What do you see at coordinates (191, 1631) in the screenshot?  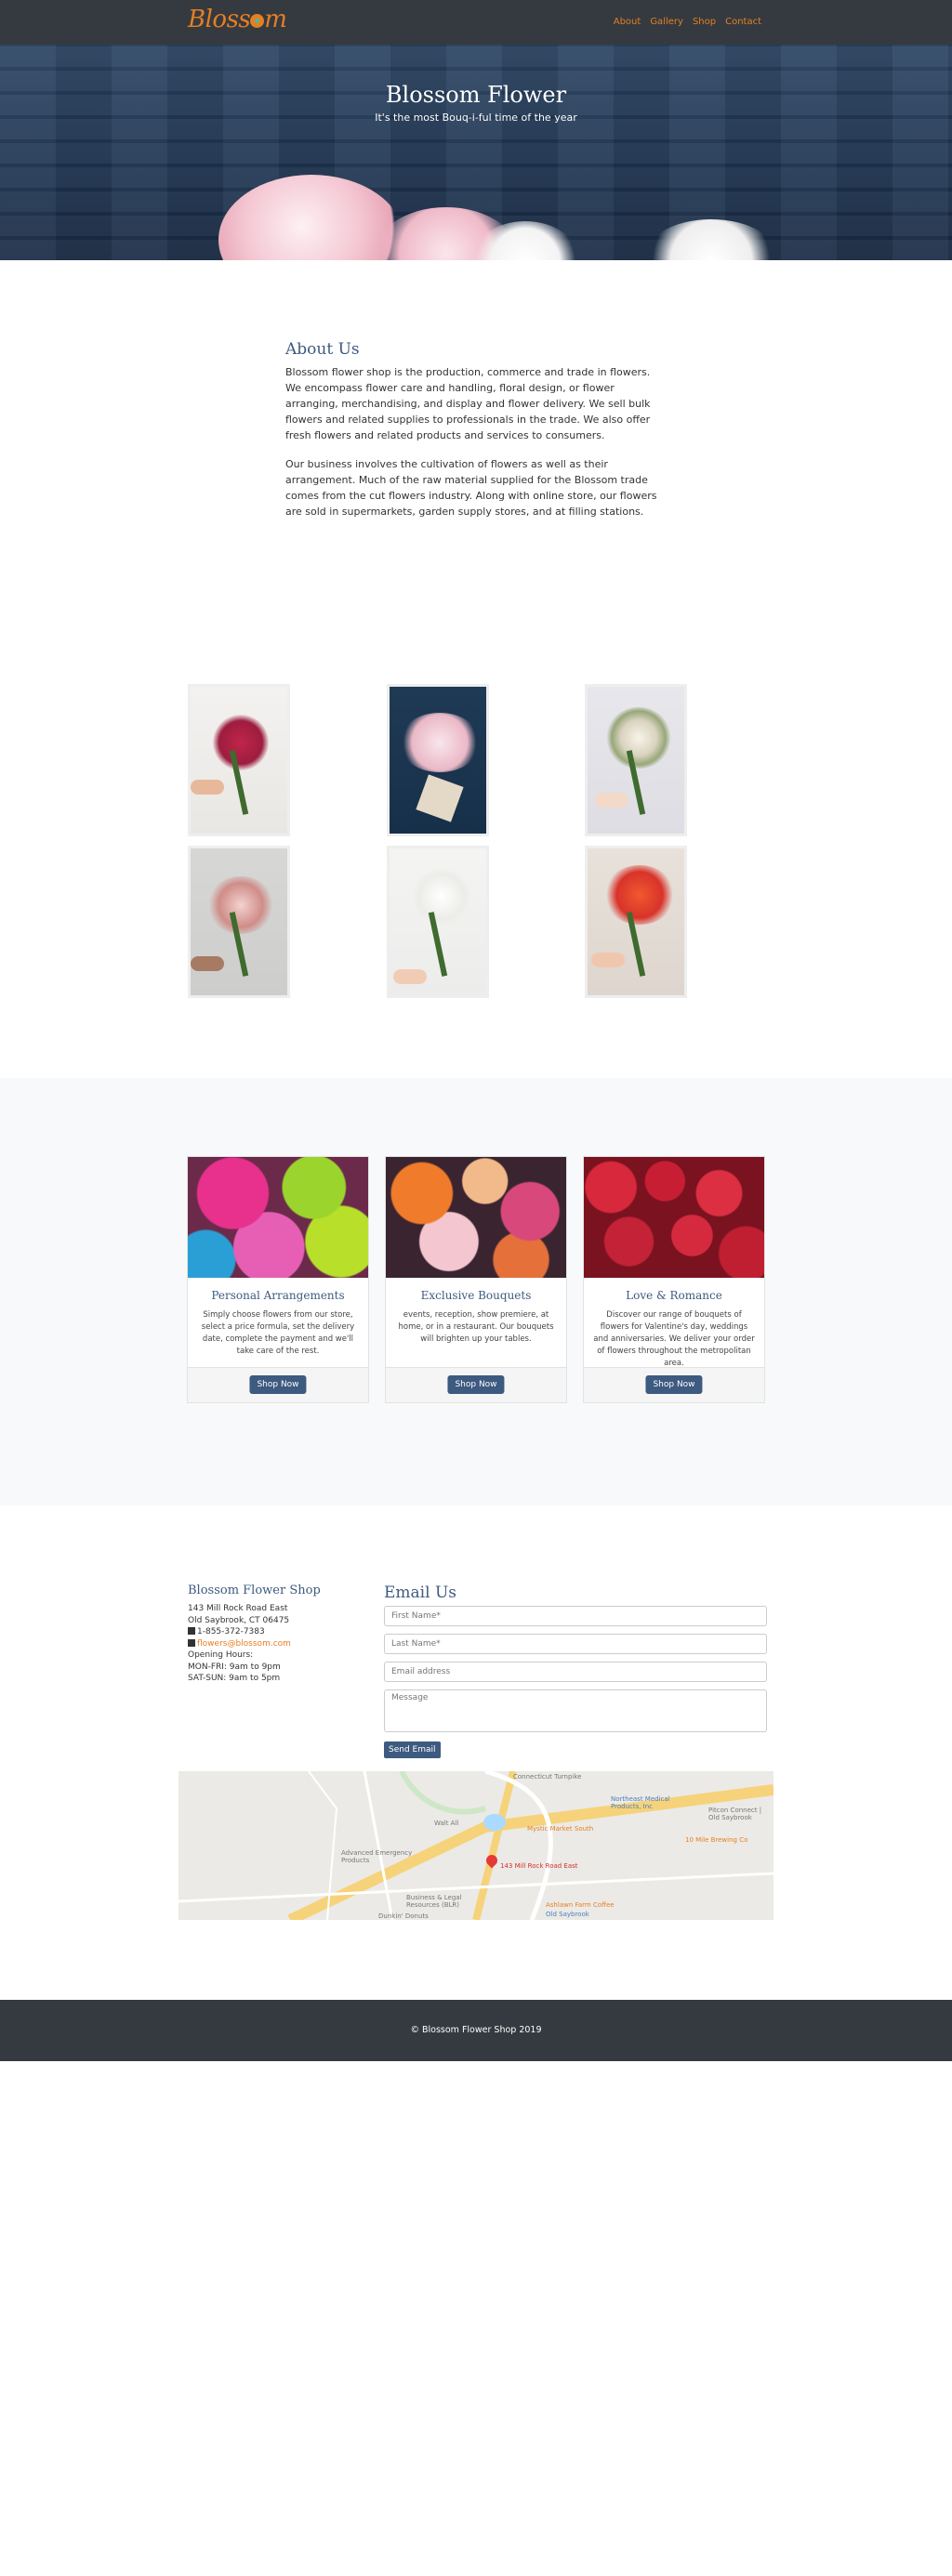 I see `phone-icon` at bounding box center [191, 1631].